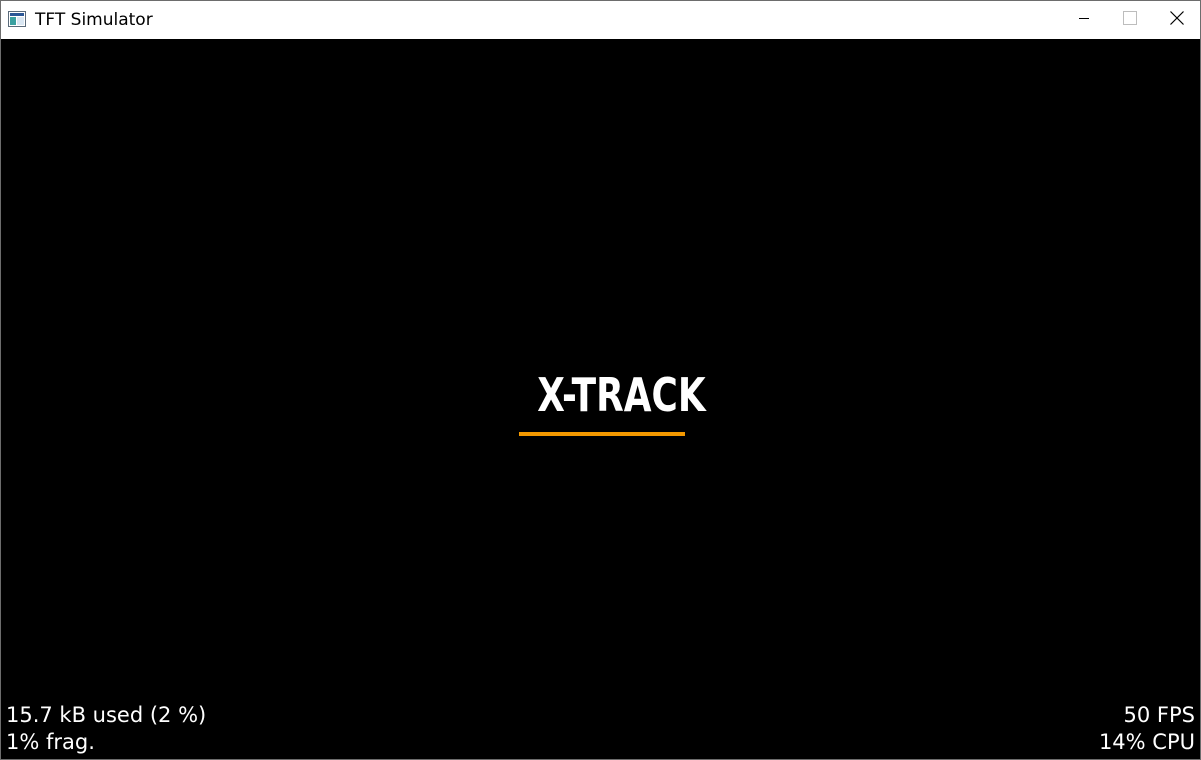 The width and height of the screenshot is (1201, 760). I want to click on fps-label: 50 FPS, so click(1159, 715).